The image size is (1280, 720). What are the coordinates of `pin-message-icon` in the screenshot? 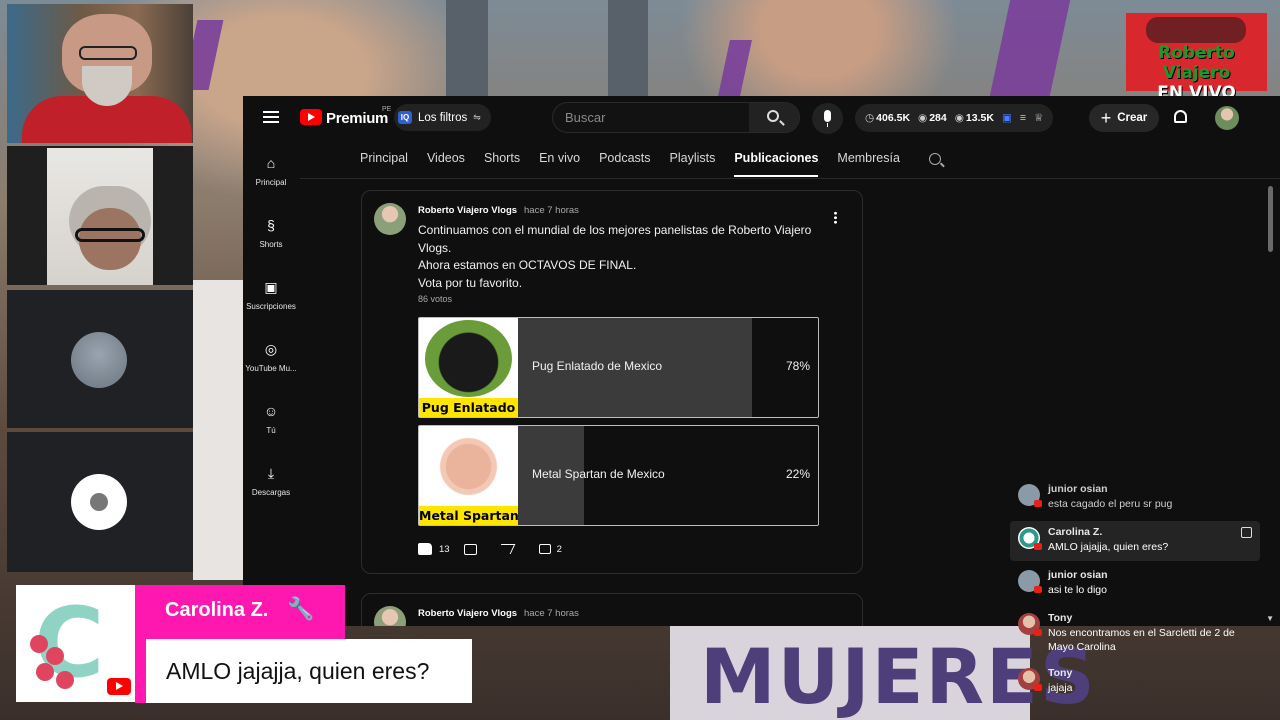 It's located at (1246, 532).